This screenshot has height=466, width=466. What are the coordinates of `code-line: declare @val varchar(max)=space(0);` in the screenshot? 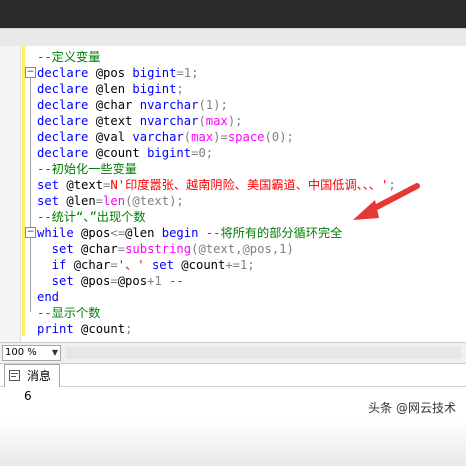 It's located at (216, 137).